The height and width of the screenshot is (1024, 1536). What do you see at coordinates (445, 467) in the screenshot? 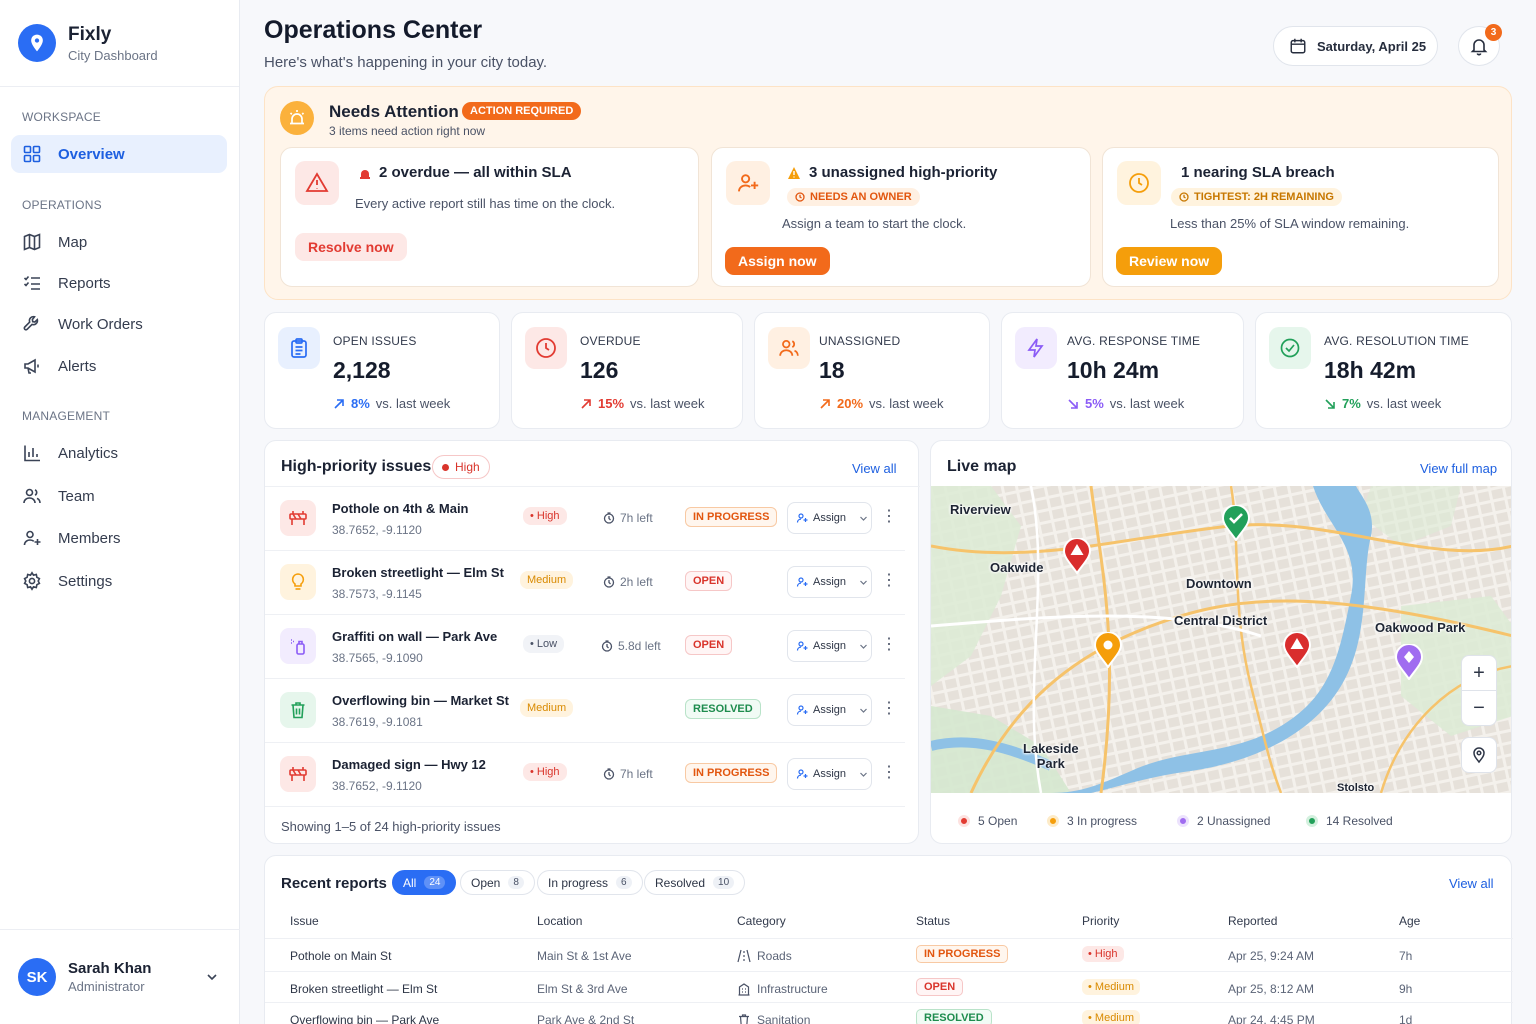
I see `red-dot-icon` at bounding box center [445, 467].